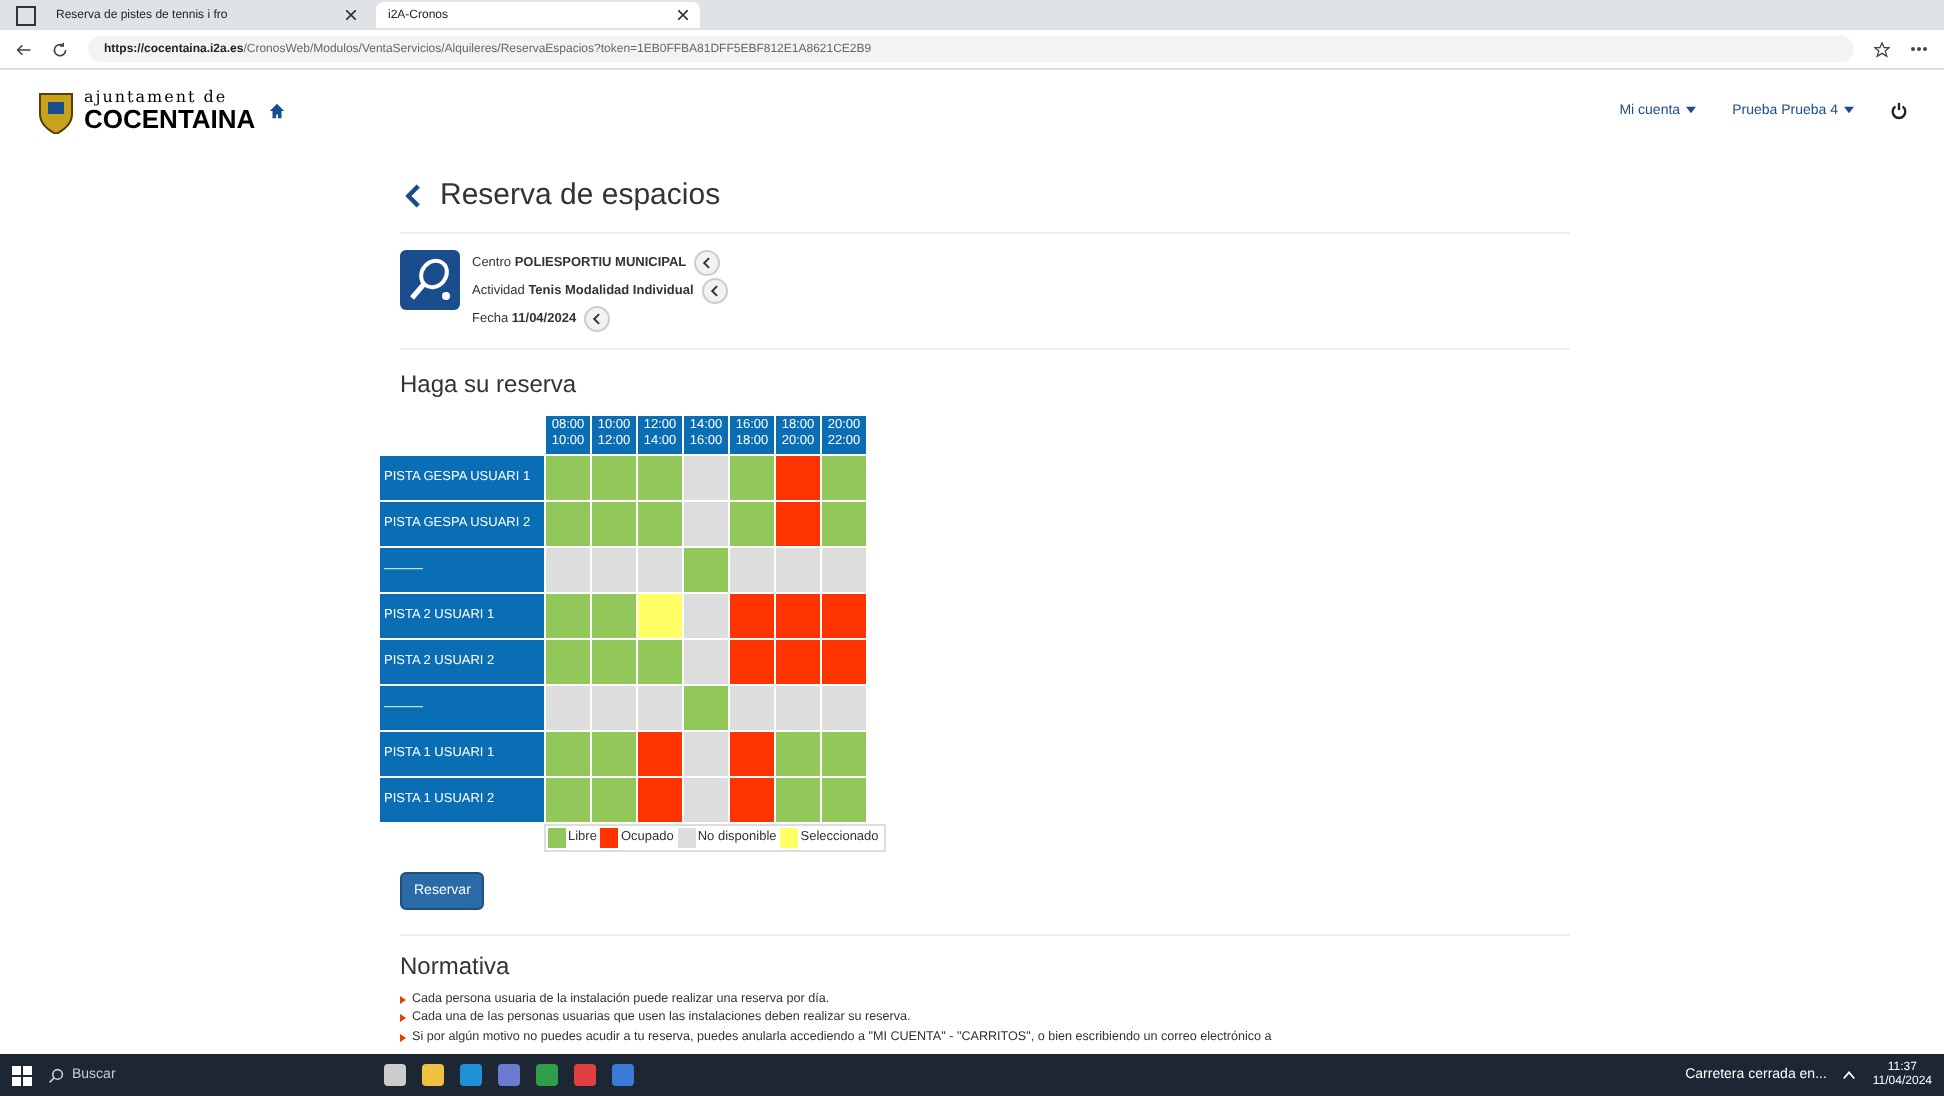 The width and height of the screenshot is (1944, 1096). Describe the element at coordinates (580, 195) in the screenshot. I see `page-title: Reserva de espacios` at that location.